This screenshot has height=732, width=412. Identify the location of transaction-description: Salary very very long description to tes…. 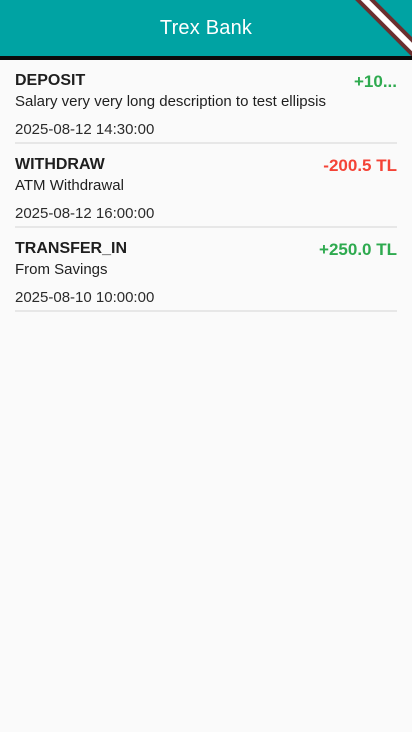
(170, 101).